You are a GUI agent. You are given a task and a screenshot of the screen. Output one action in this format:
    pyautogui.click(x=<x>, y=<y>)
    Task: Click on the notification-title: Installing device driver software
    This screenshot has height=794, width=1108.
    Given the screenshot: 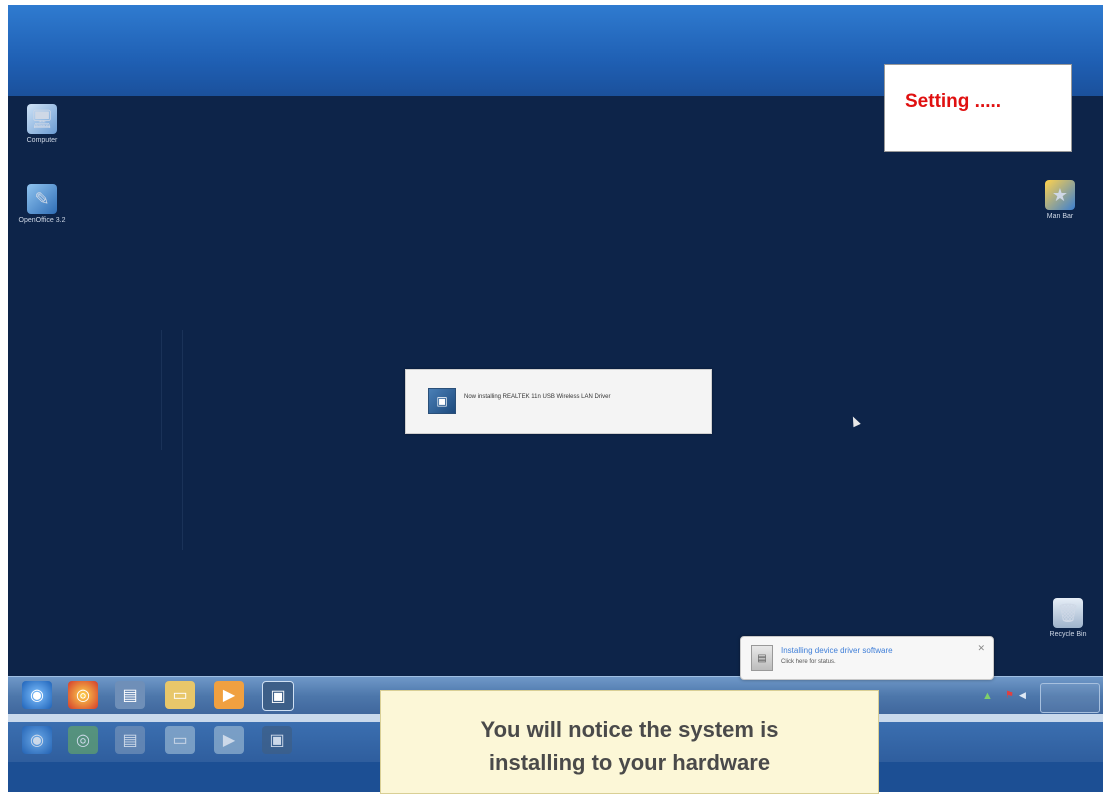 What is the action you would take?
    pyautogui.click(x=837, y=650)
    